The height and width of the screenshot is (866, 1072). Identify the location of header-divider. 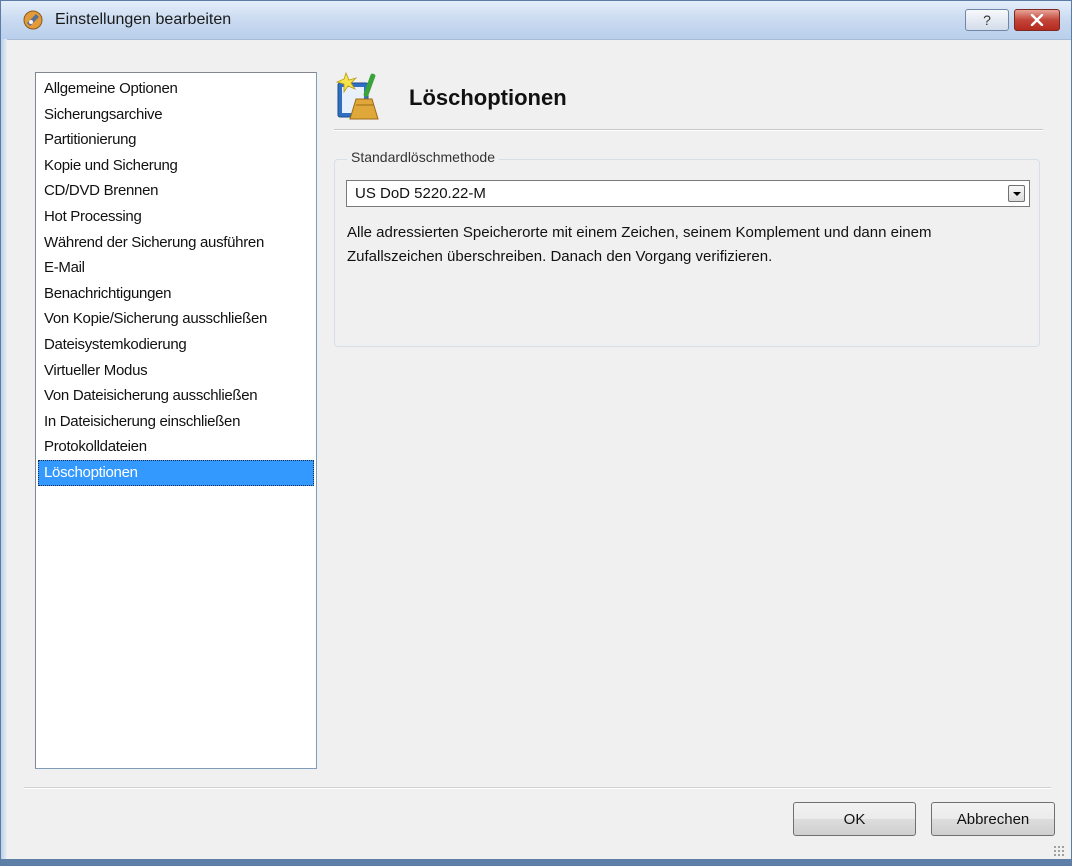
(688, 130).